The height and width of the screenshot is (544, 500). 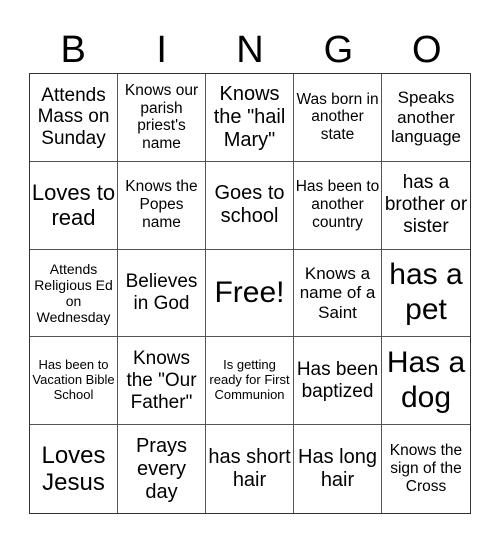 What do you see at coordinates (74, 469) in the screenshot?
I see `bingo-cell: Loves Jesus` at bounding box center [74, 469].